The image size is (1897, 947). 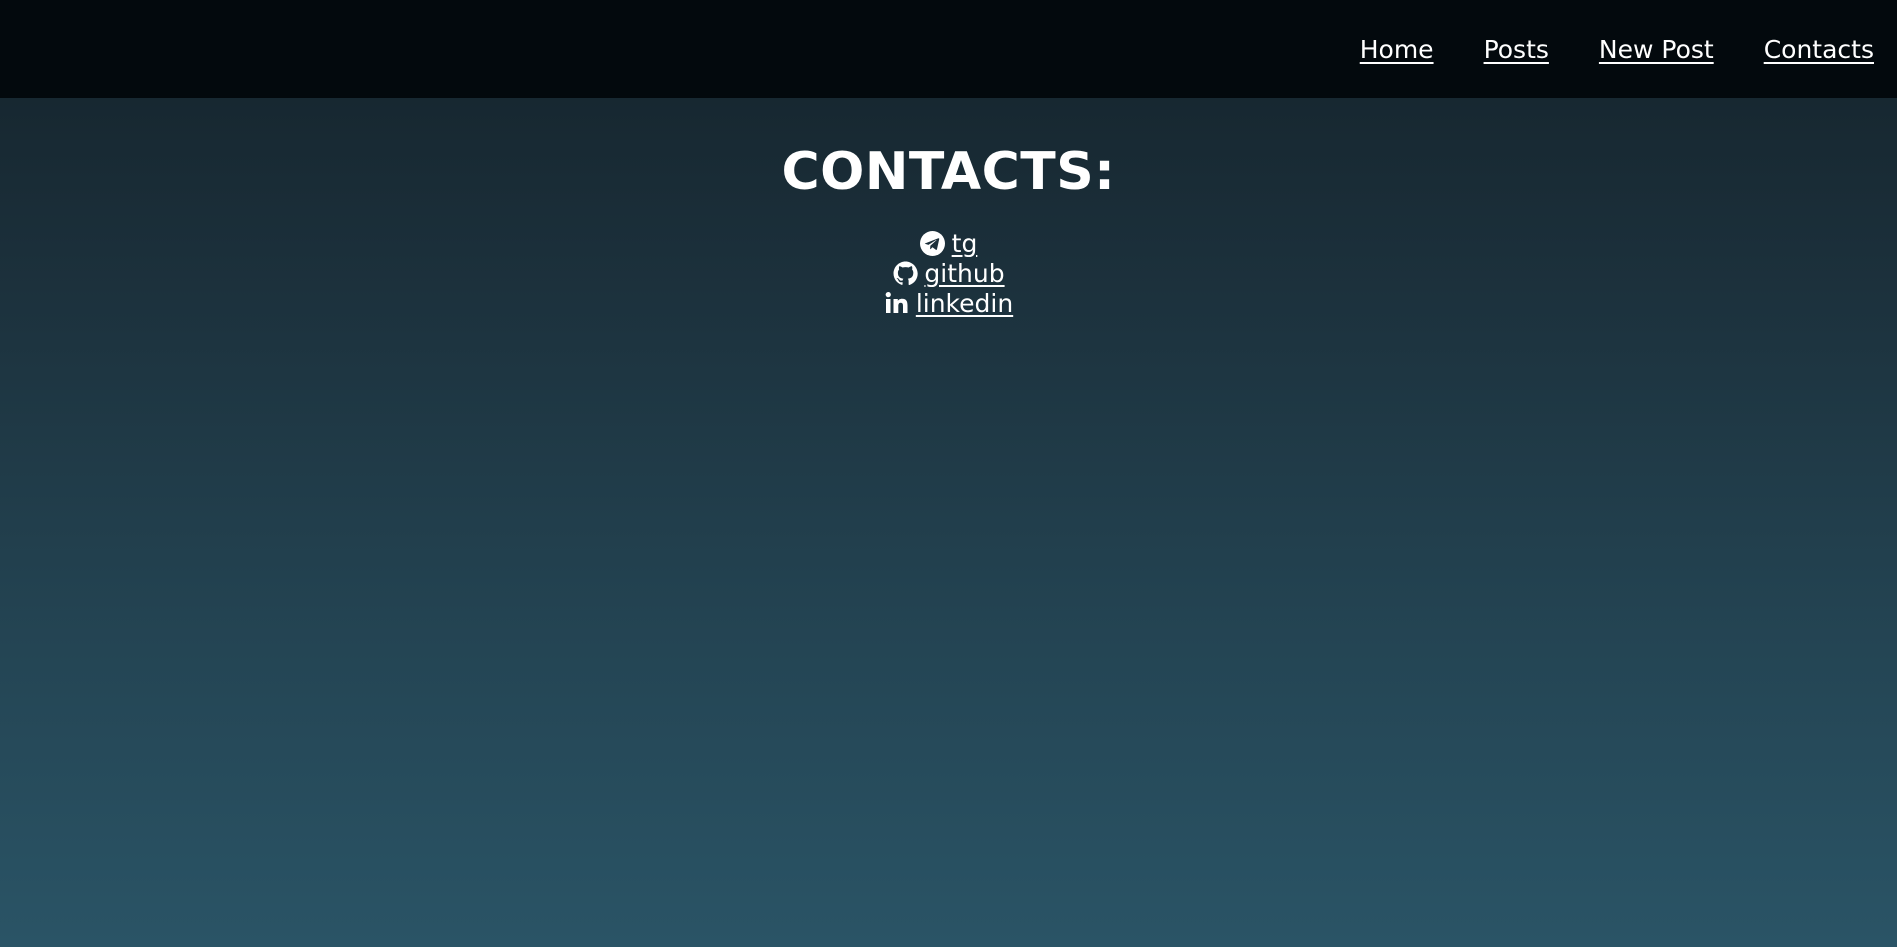 What do you see at coordinates (905, 273) in the screenshot?
I see `github-icon` at bounding box center [905, 273].